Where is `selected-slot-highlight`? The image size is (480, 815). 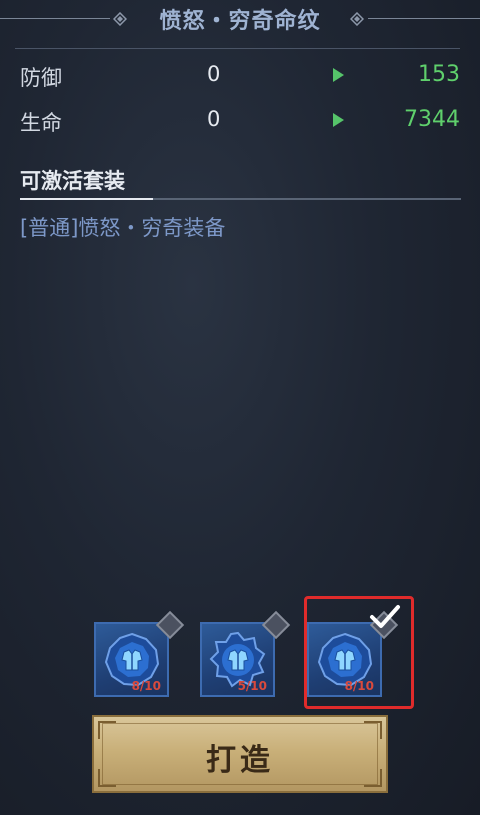
selected-slot-highlight is located at coordinates (359, 652).